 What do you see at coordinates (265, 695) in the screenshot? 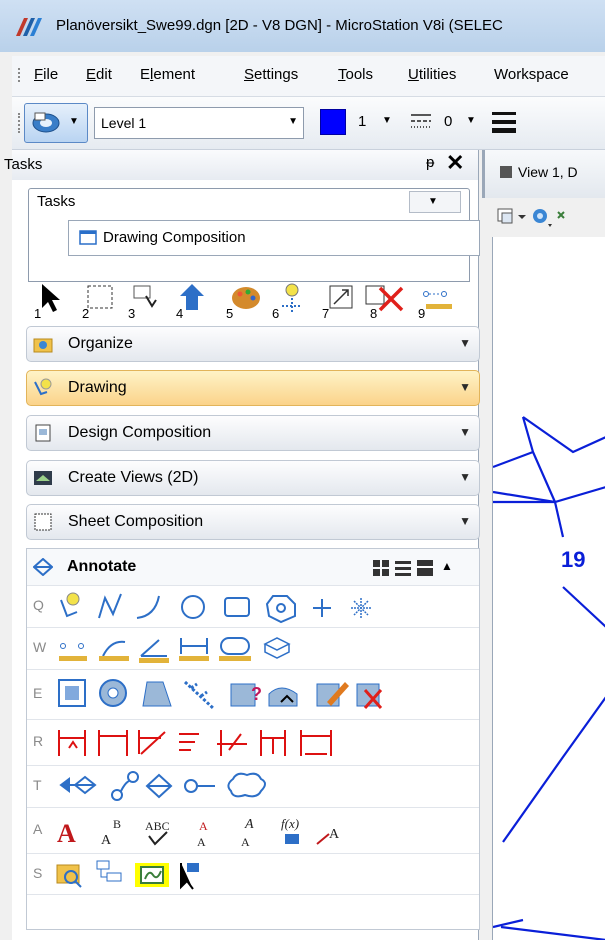
I see `pattern-tools-icon: ?` at bounding box center [265, 695].